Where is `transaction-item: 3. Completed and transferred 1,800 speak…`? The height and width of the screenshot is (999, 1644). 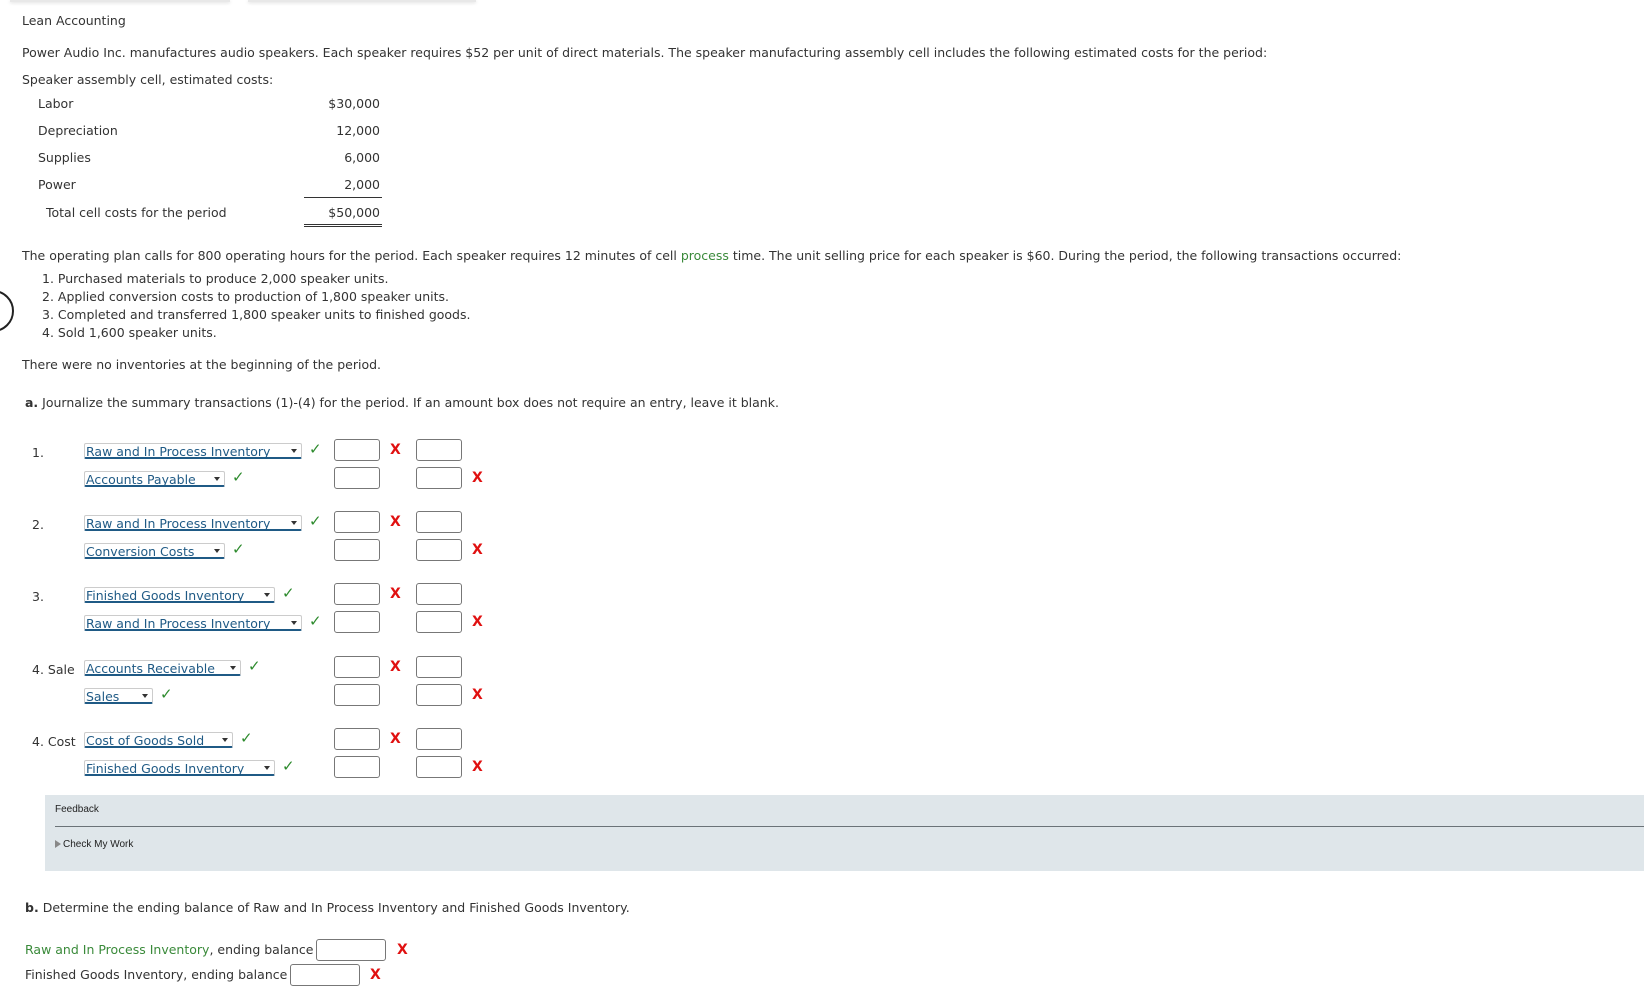 transaction-item: 3. Completed and transferred 1,800 speak… is located at coordinates (256, 314).